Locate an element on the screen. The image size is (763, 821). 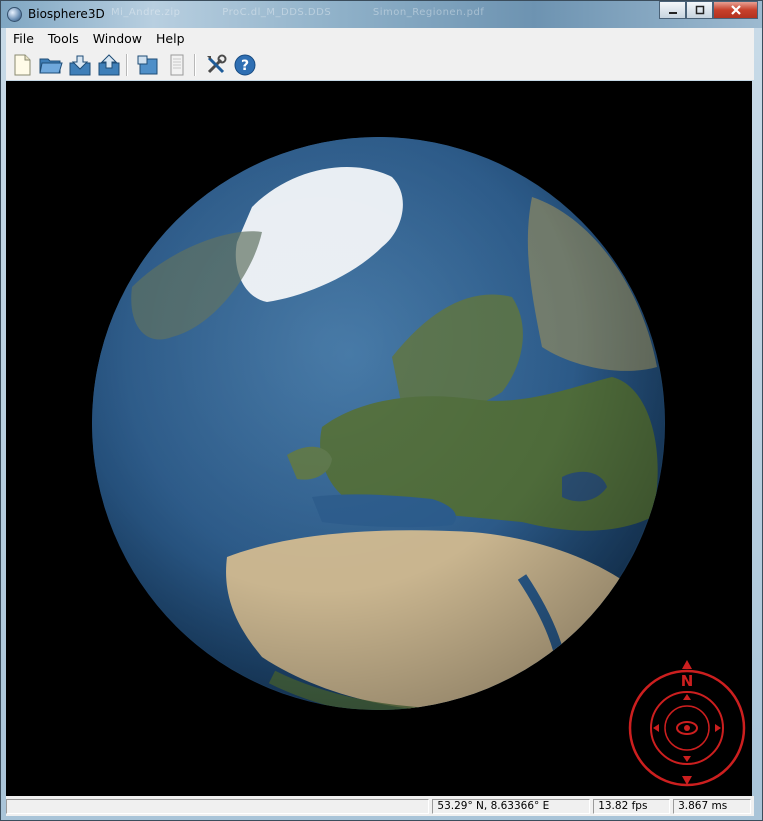
window-controls is located at coordinates (708, 10).